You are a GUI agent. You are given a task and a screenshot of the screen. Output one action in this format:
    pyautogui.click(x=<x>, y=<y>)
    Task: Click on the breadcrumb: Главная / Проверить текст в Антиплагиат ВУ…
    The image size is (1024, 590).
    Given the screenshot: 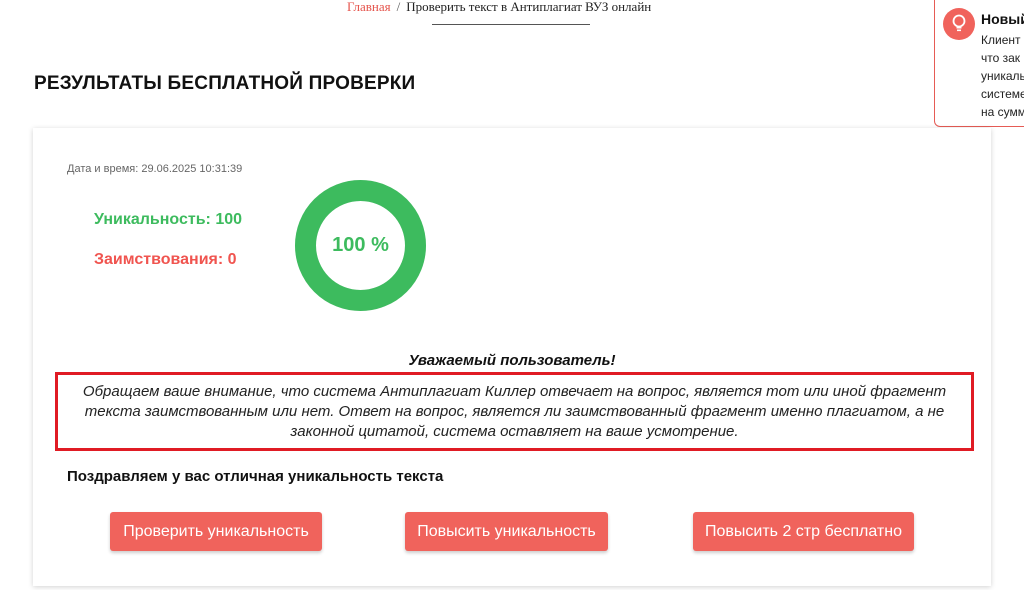 What is the action you would take?
    pyautogui.click(x=499, y=6)
    